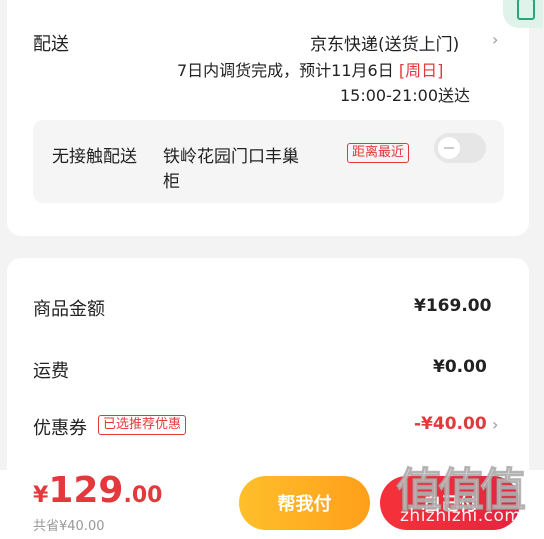  I want to click on corner-service-icon, so click(523, 14).